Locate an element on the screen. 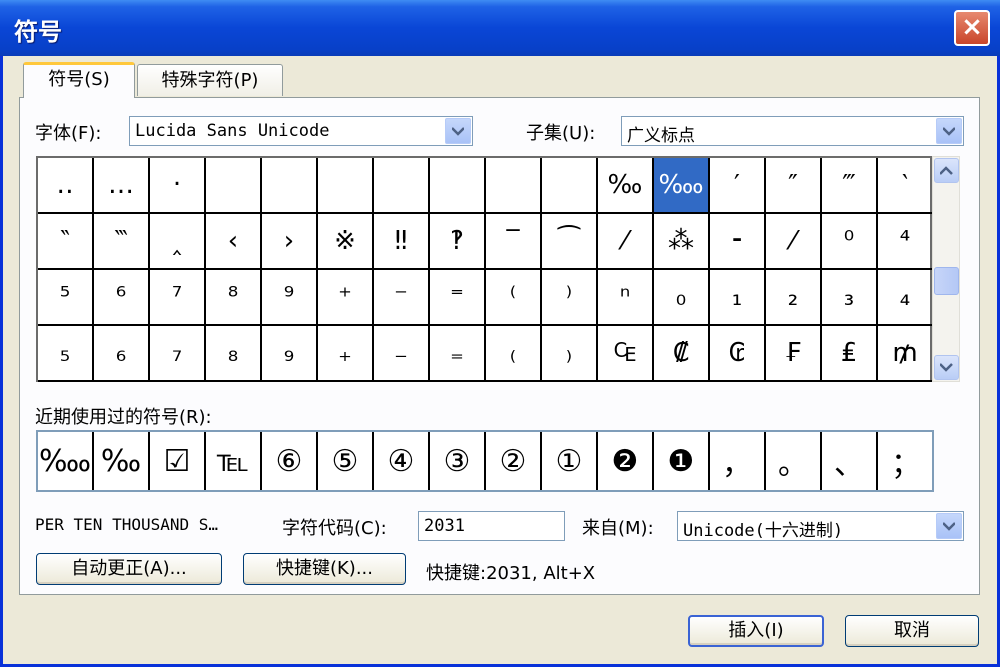 This screenshot has width=1000, height=667. symbol-cell: › is located at coordinates (290, 242).